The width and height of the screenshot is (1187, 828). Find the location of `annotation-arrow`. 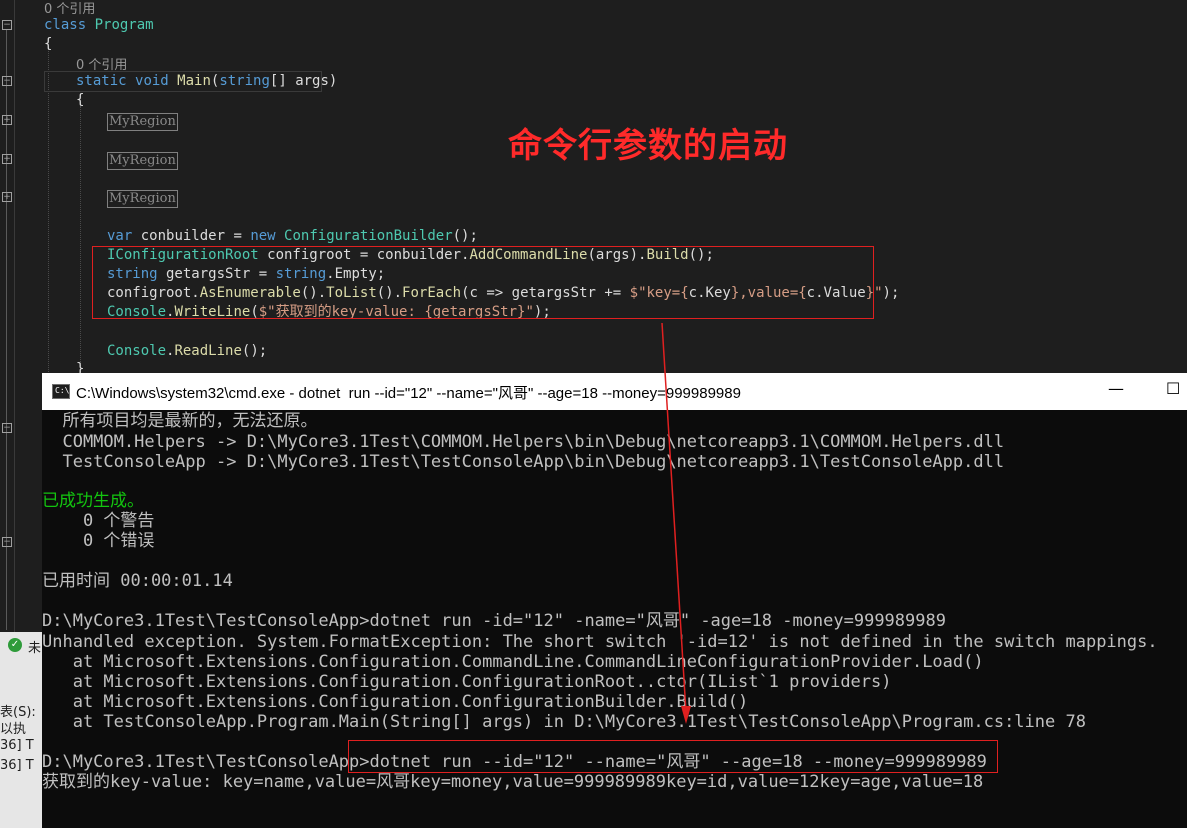

annotation-arrow is located at coordinates (676, 523).